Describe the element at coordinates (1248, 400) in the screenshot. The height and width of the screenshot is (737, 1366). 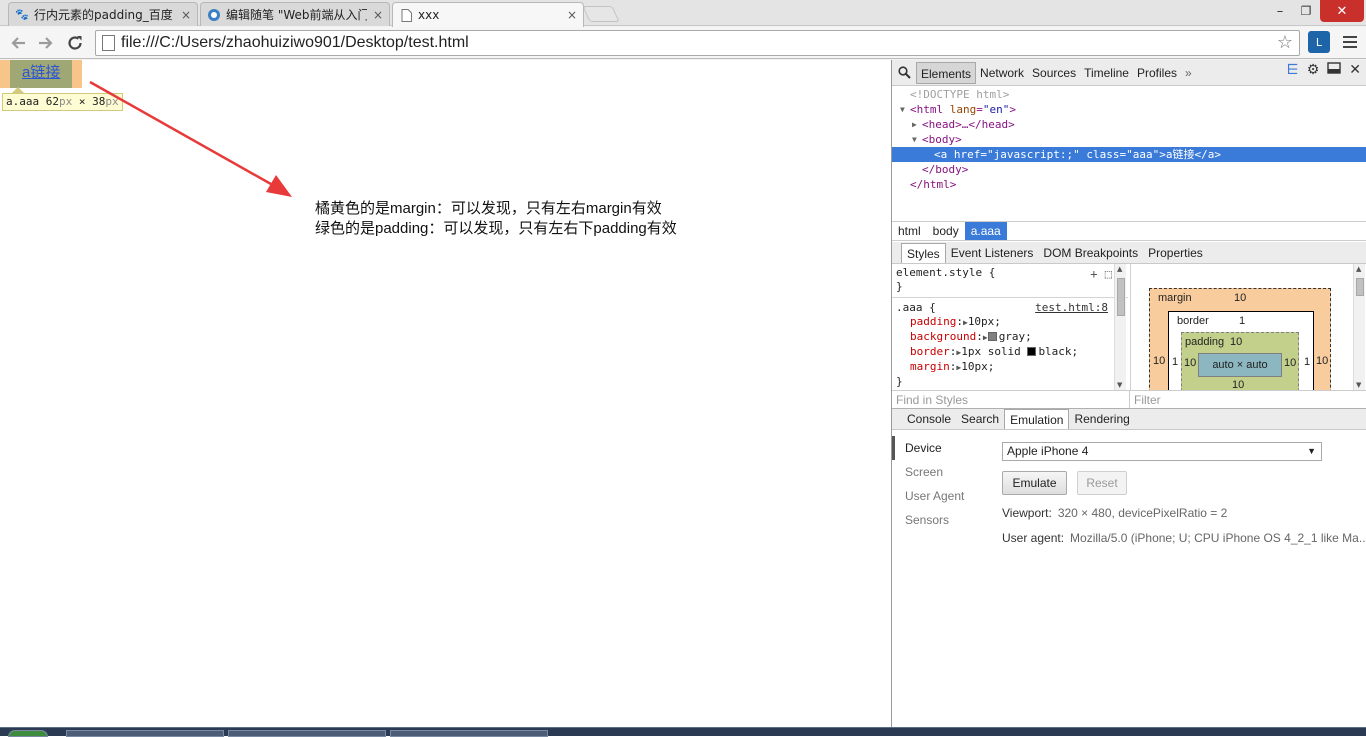
I see `filter-input` at that location.